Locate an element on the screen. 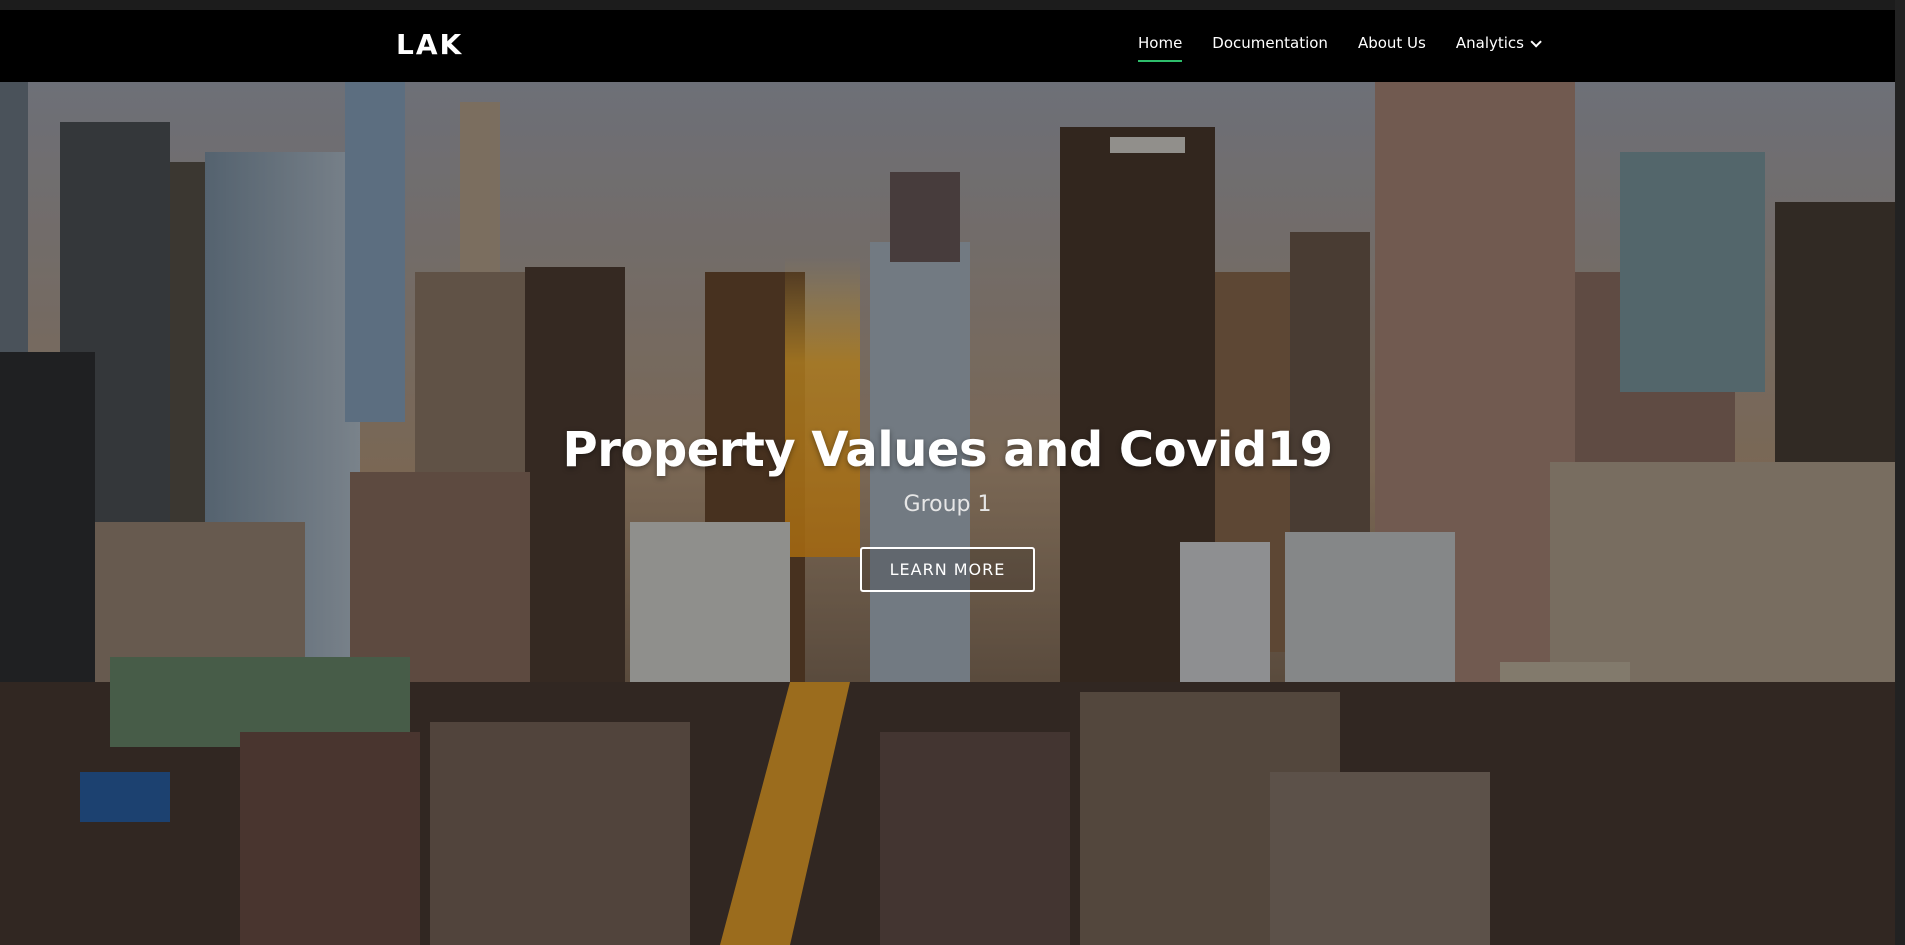  hero-subtitle: Group 1 is located at coordinates (947, 504).